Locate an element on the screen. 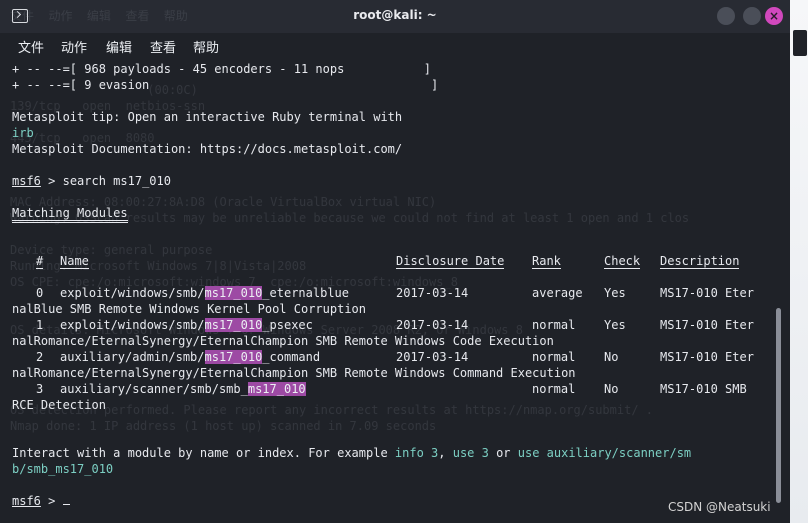 The height and width of the screenshot is (523, 808). example-use-path: use auxiliary/scanner/sm is located at coordinates (604, 453).